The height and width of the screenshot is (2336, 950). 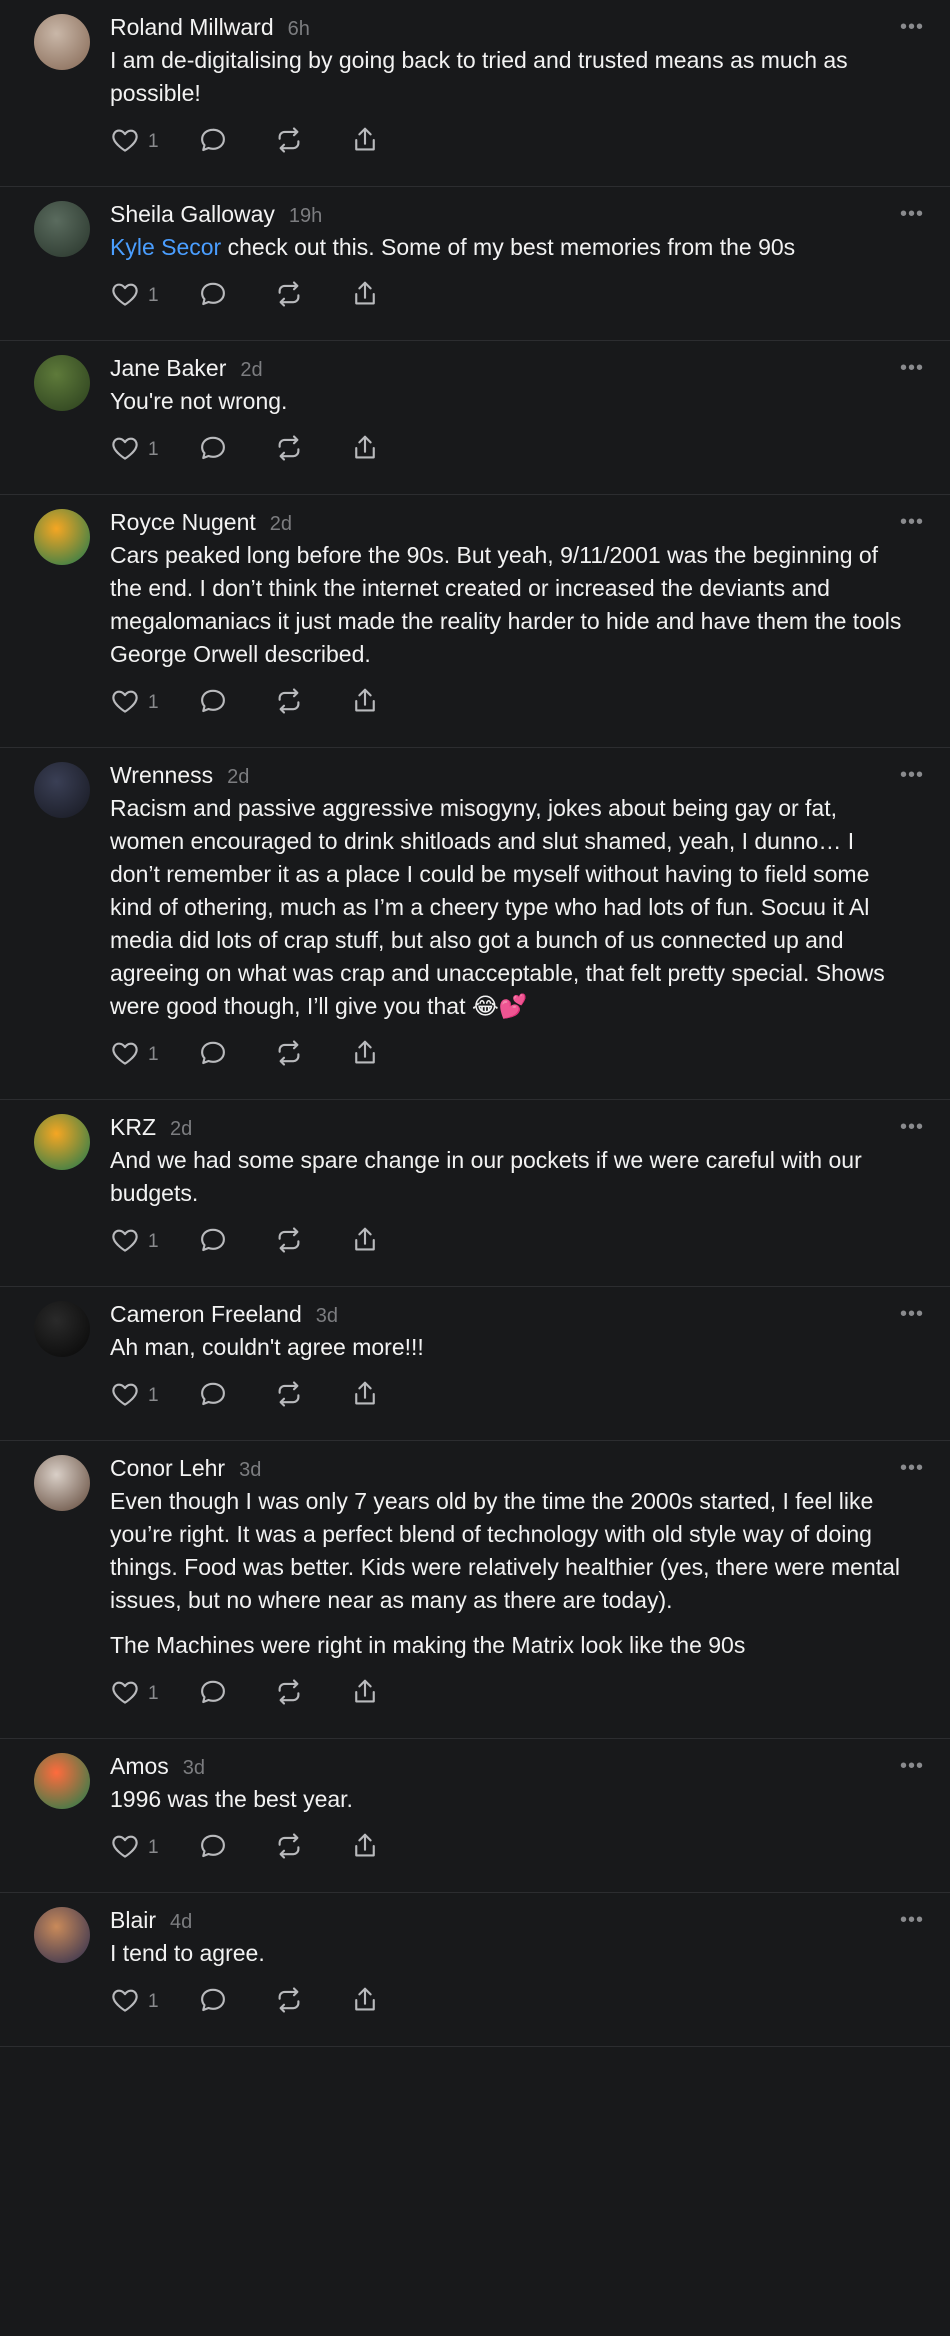 What do you see at coordinates (133, 1127) in the screenshot?
I see `author-name: KRZ` at bounding box center [133, 1127].